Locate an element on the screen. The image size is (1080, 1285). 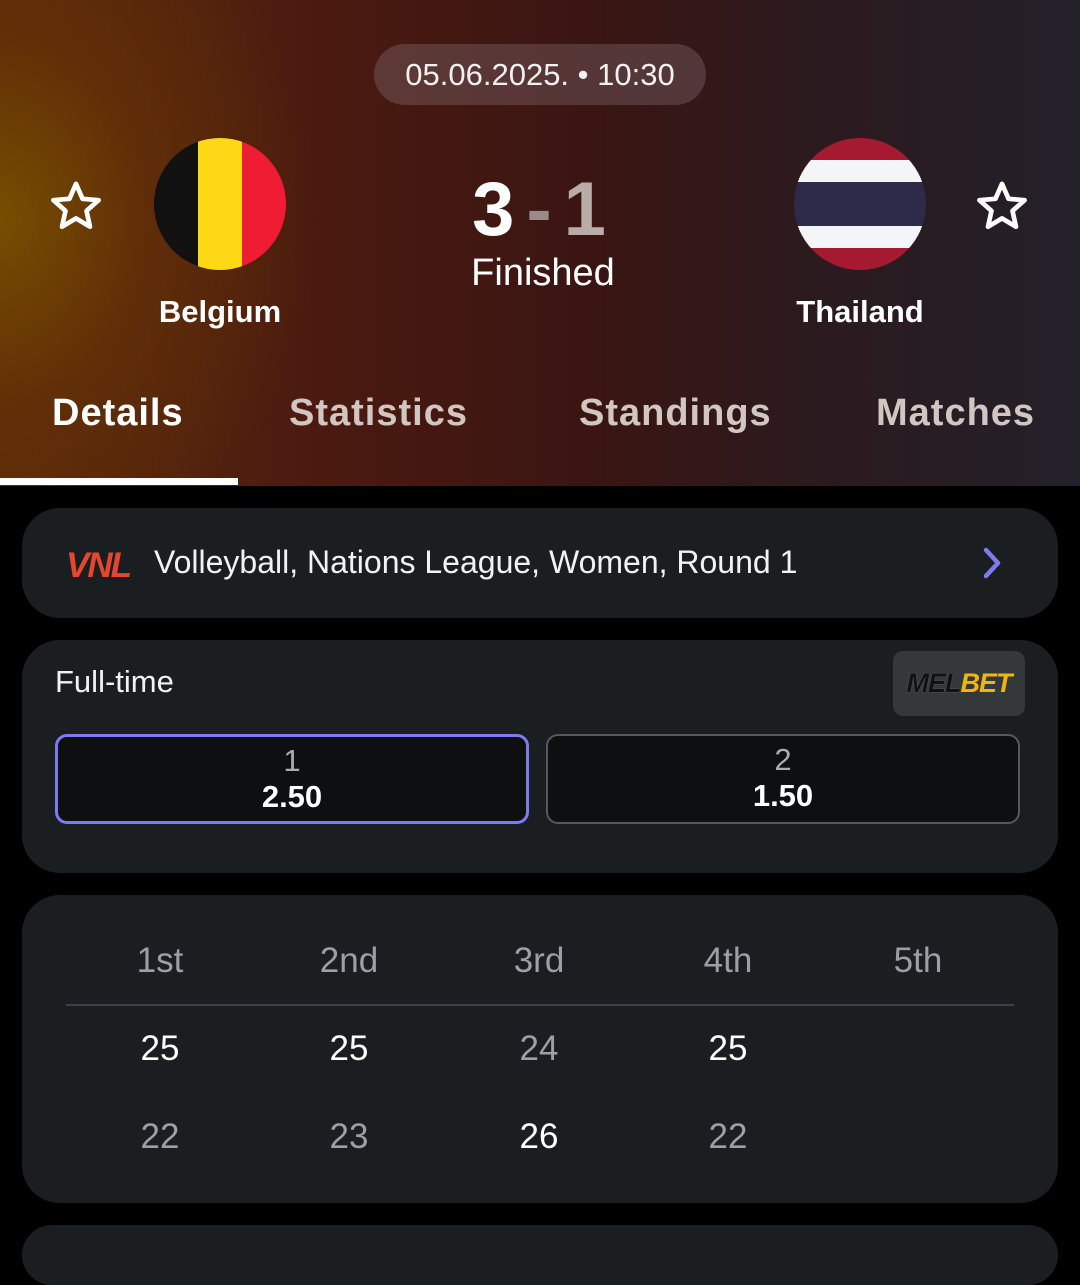
odds-title: Full-time is located at coordinates (114, 681).